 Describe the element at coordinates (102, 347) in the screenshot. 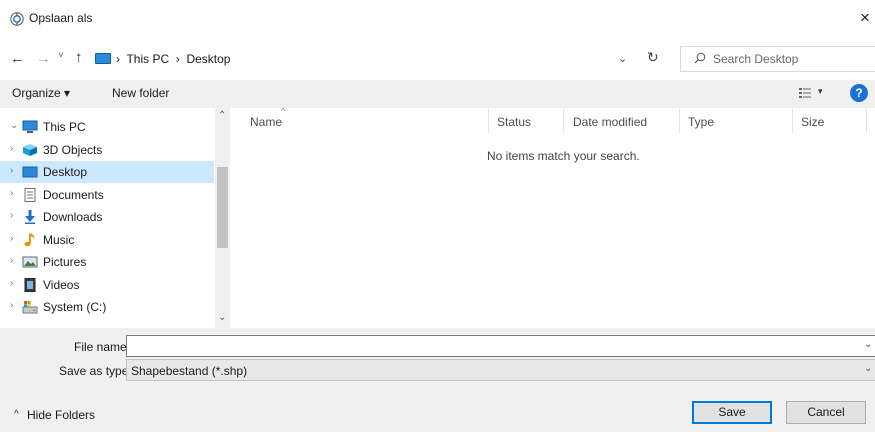

I see `file-name-label: File name:` at that location.